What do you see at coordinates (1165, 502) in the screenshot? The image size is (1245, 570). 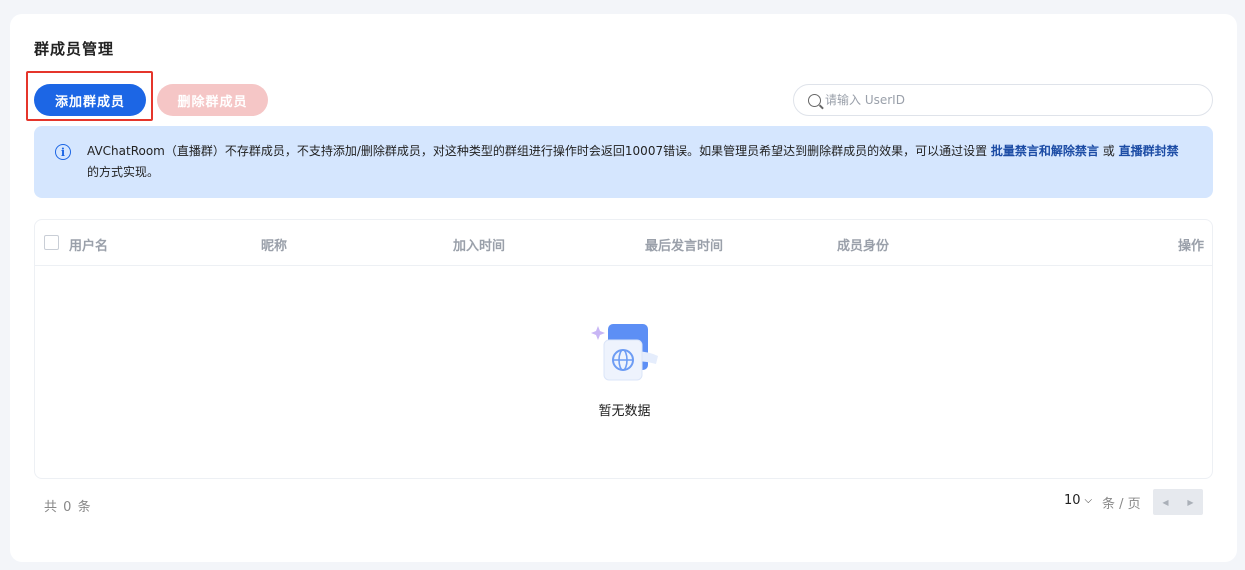 I see `prev-page-button: ◀` at bounding box center [1165, 502].